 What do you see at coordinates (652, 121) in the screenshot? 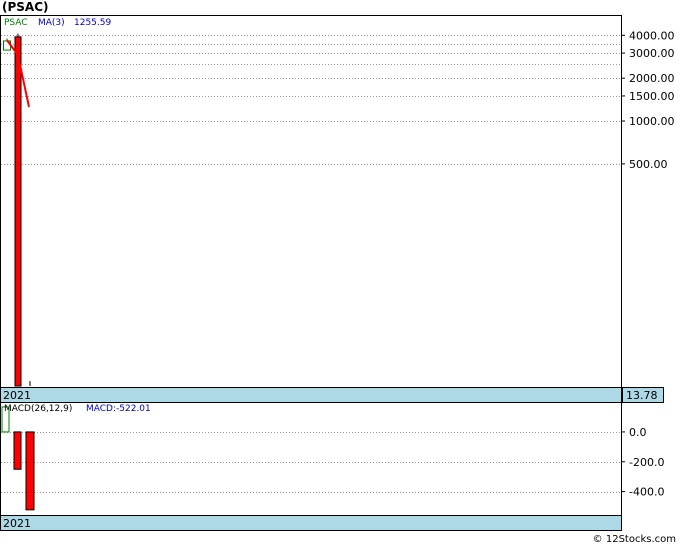
I see `price-tick-label: 1000.00` at bounding box center [652, 121].